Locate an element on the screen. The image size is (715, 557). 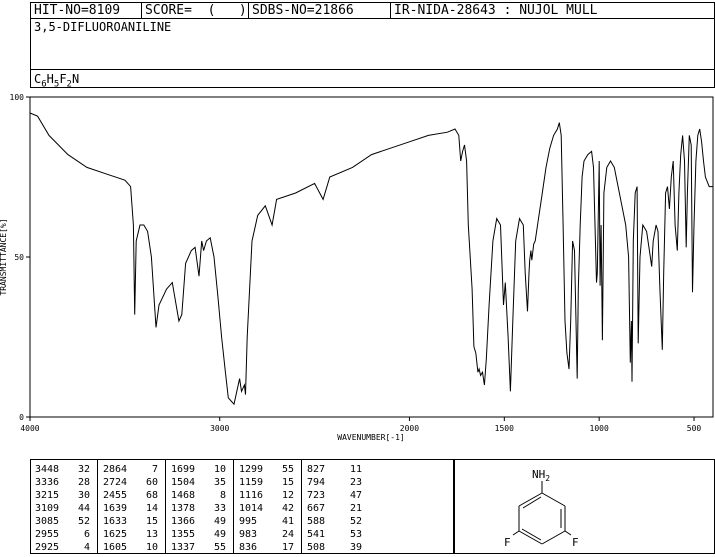
peak-transmittance: 12 is located at coordinates (287, 495).